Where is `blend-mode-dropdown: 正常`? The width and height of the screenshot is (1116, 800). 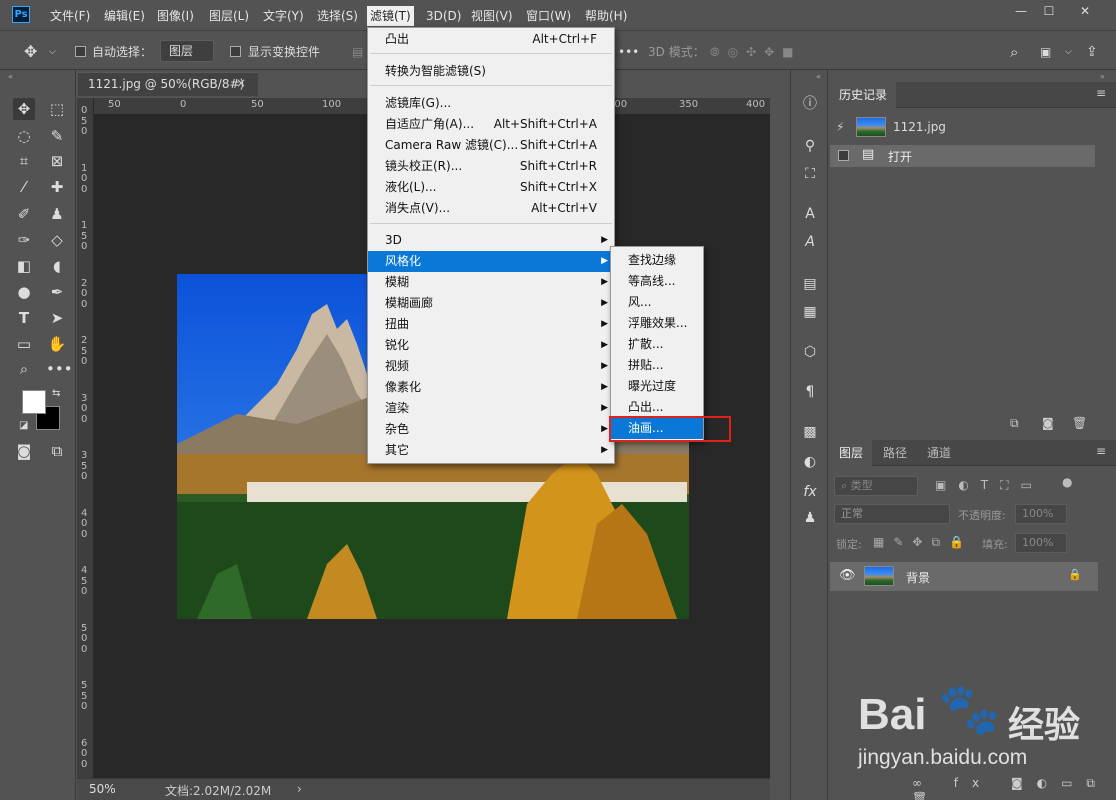
blend-mode-dropdown: 正常 is located at coordinates (892, 514).